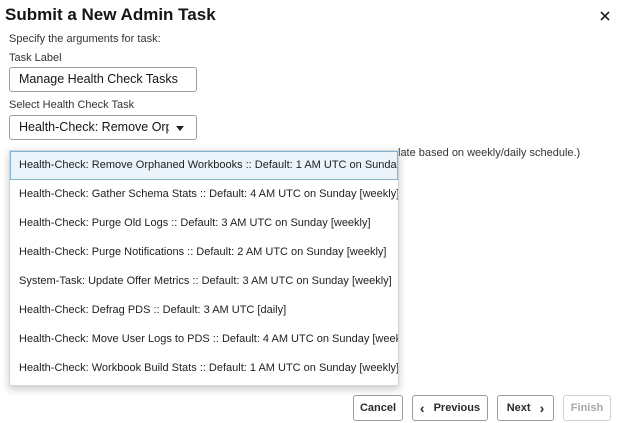 Image resolution: width=624 pixels, height=423 pixels. I want to click on finish-button-label: Finish, so click(587, 408).